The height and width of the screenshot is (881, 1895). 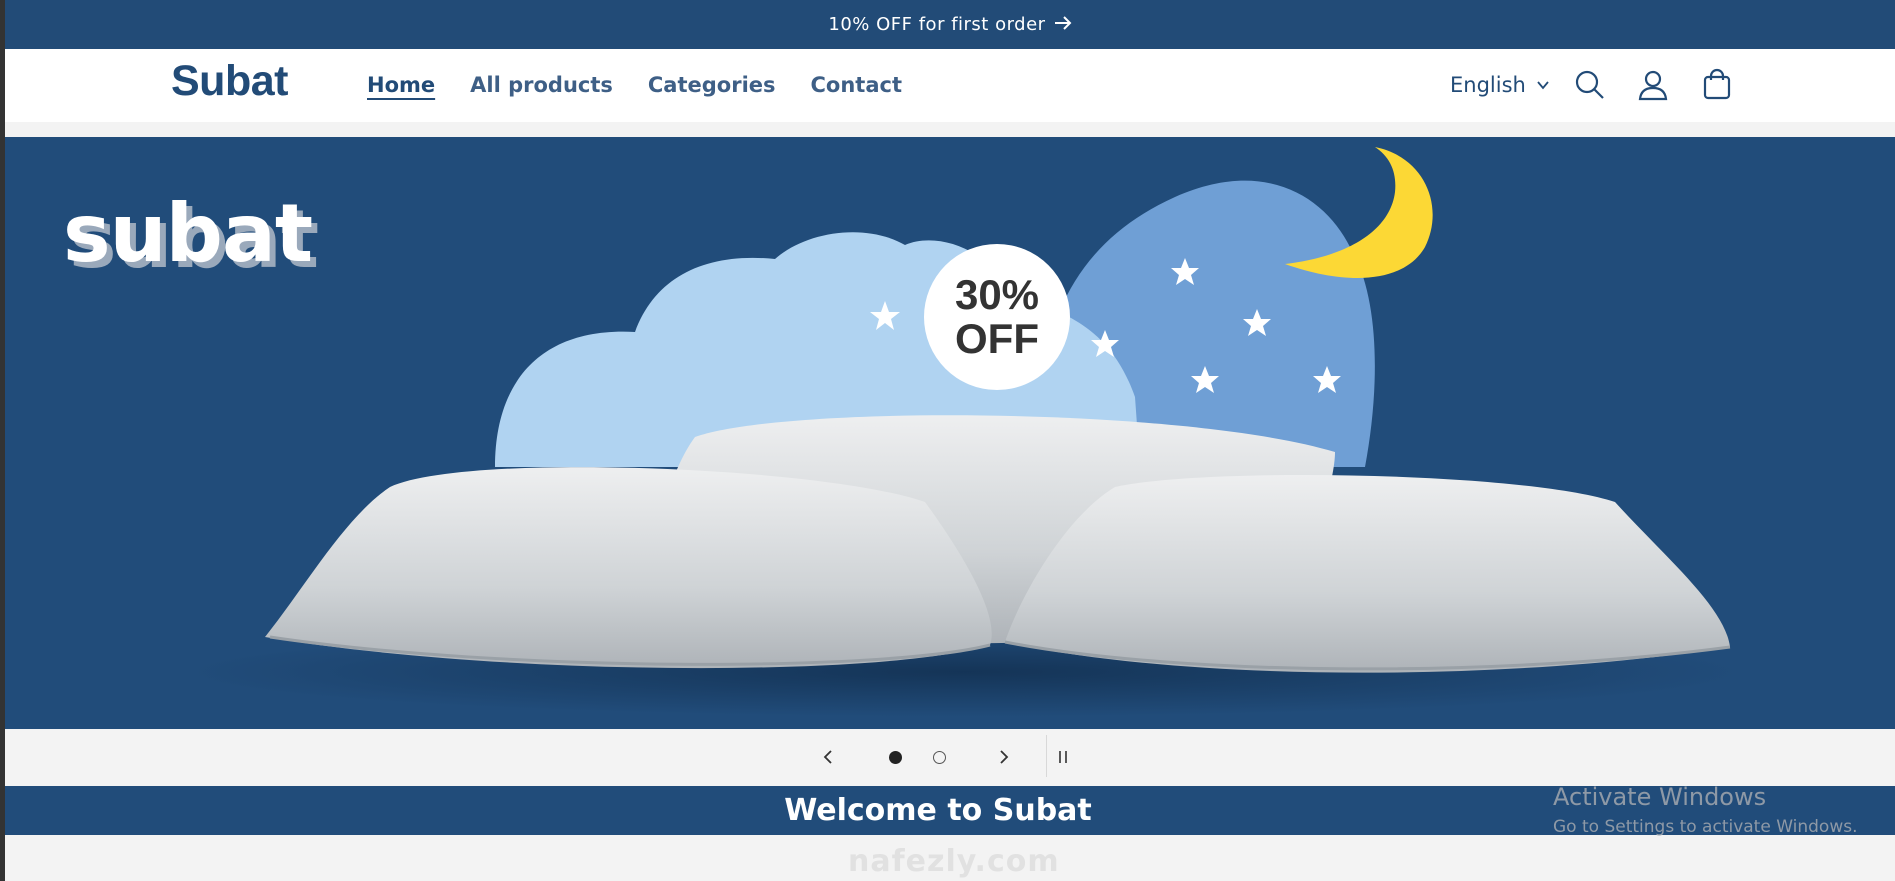 I want to click on announcement-bar: 10% OFF for first order, so click(x=950, y=24).